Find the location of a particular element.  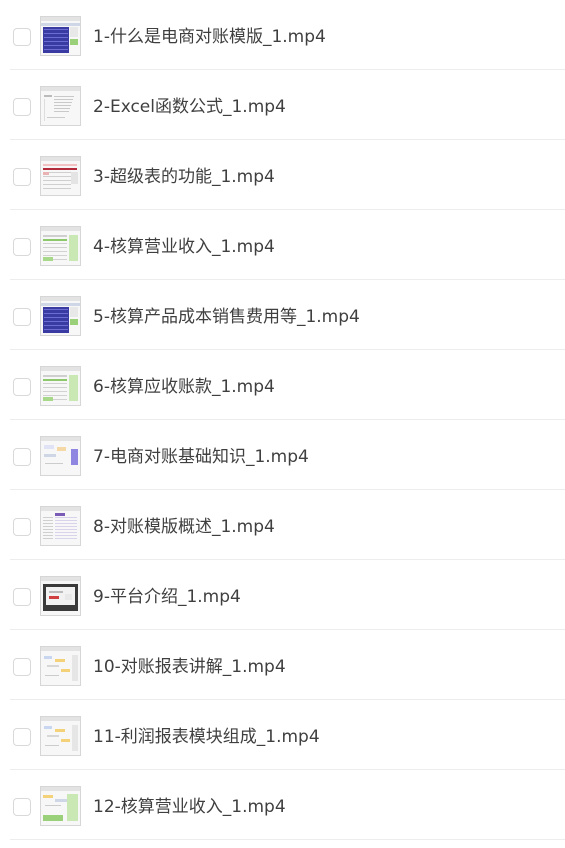

file-name: 11-利润报表模块组成_1.mp4 is located at coordinates (206, 737).